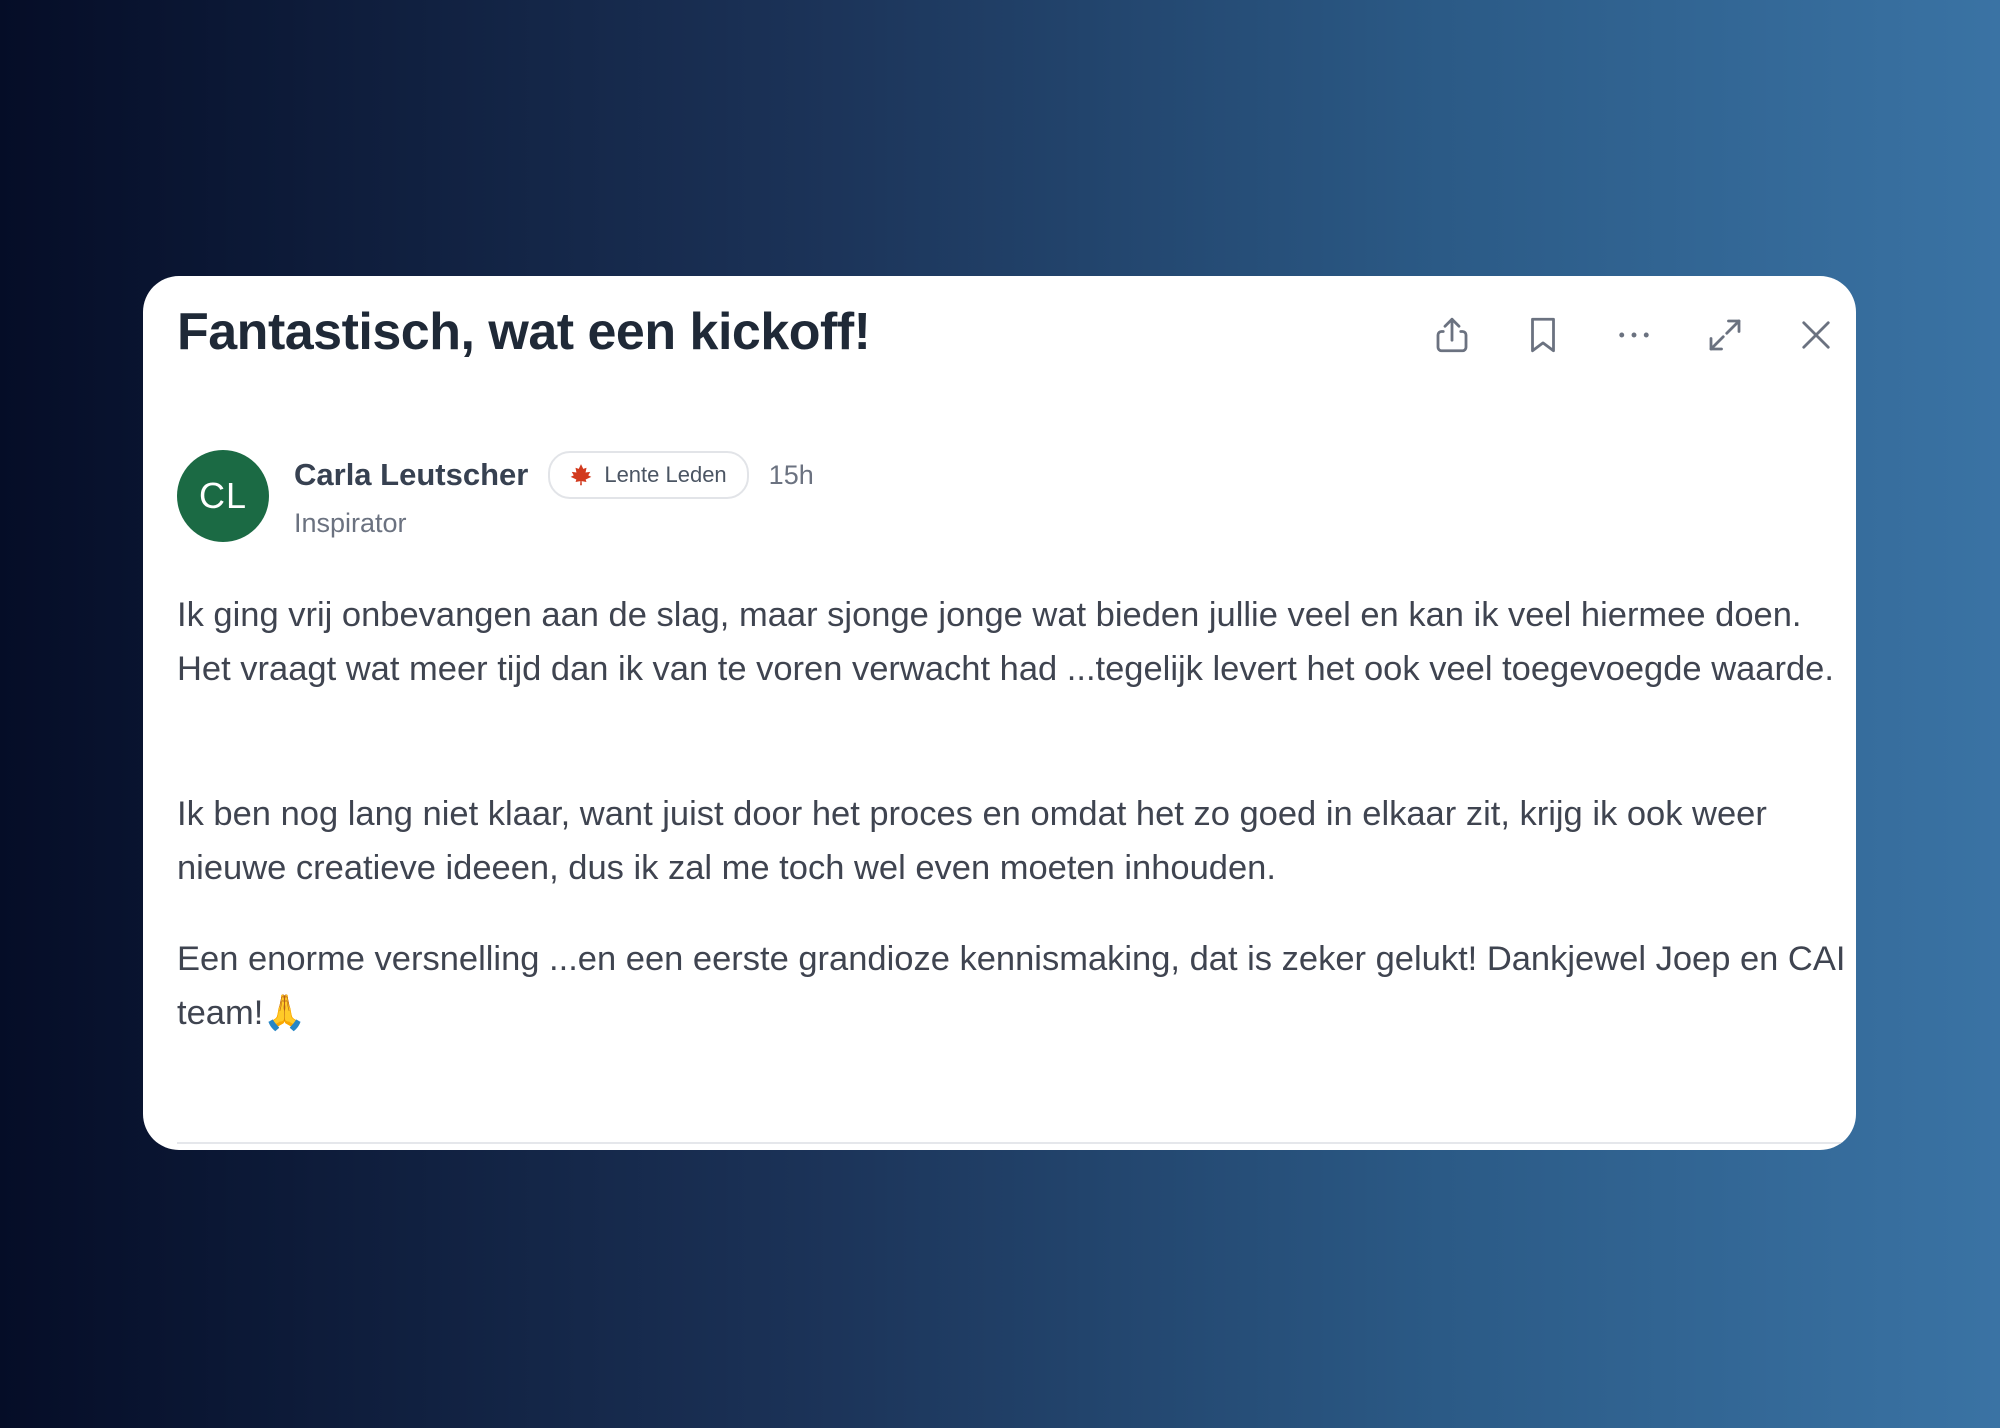 Image resolution: width=2000 pixels, height=1428 pixels. What do you see at coordinates (223, 496) in the screenshot?
I see `avatar: CL` at bounding box center [223, 496].